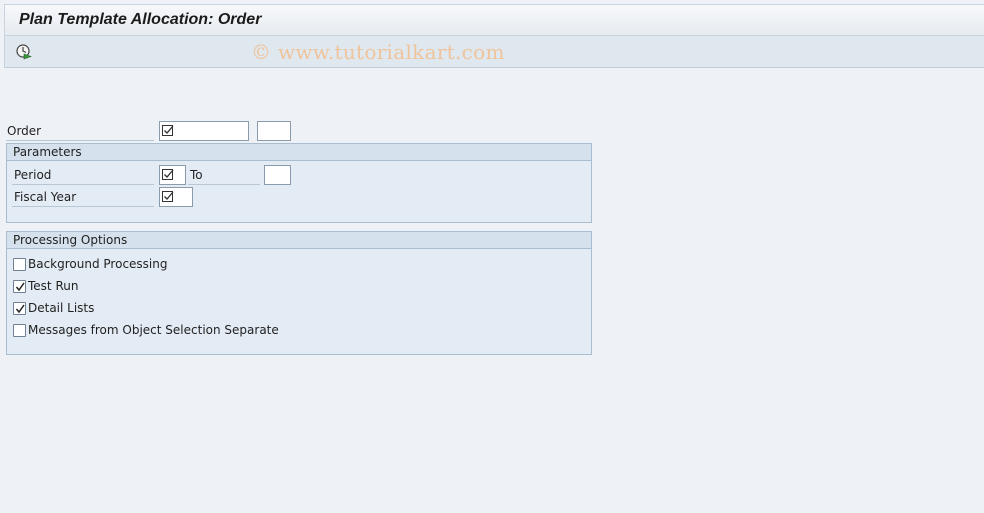 The height and width of the screenshot is (513, 984). Describe the element at coordinates (19, 330) in the screenshot. I see `messages-separate-checkbox` at that location.